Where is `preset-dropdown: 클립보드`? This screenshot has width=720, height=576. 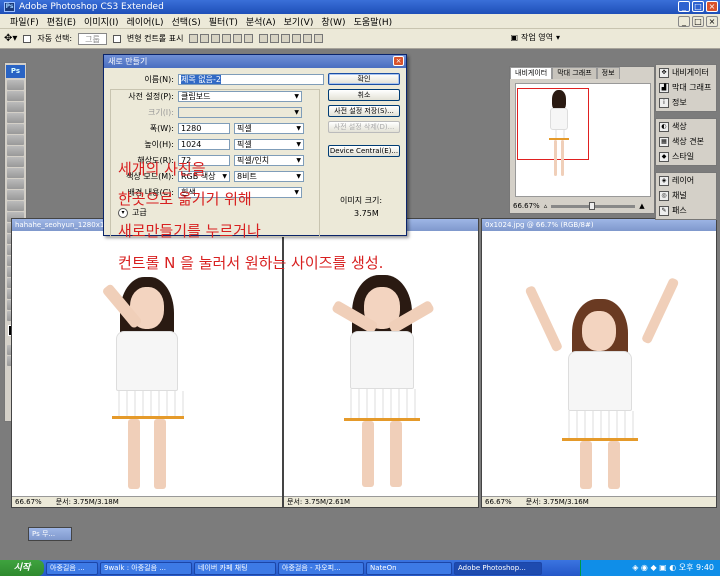 preset-dropdown: 클립보드 is located at coordinates (240, 96).